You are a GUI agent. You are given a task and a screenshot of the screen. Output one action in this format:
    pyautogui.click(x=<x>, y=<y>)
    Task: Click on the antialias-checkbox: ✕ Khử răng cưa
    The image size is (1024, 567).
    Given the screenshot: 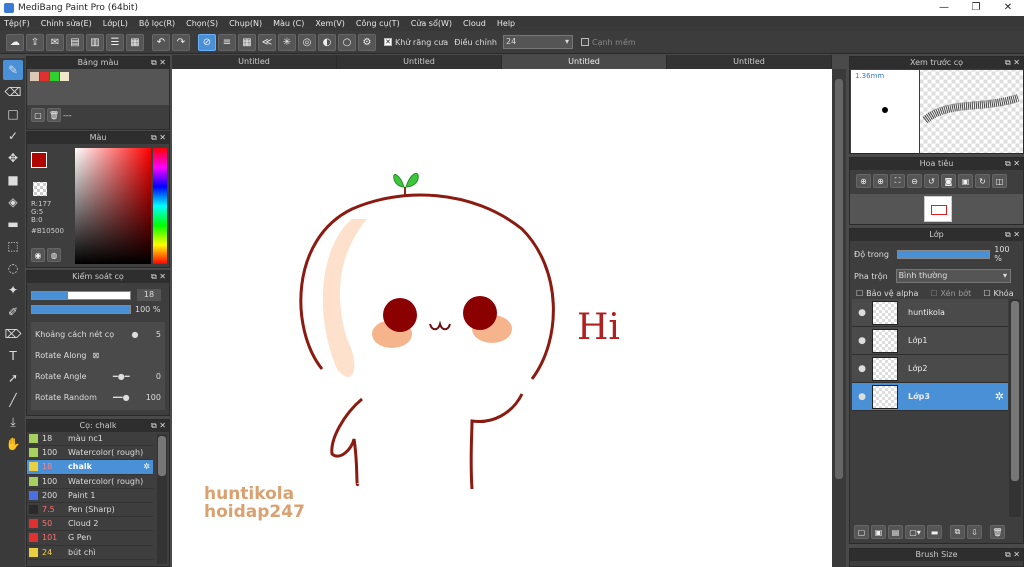 What is the action you would take?
    pyautogui.click(x=416, y=42)
    